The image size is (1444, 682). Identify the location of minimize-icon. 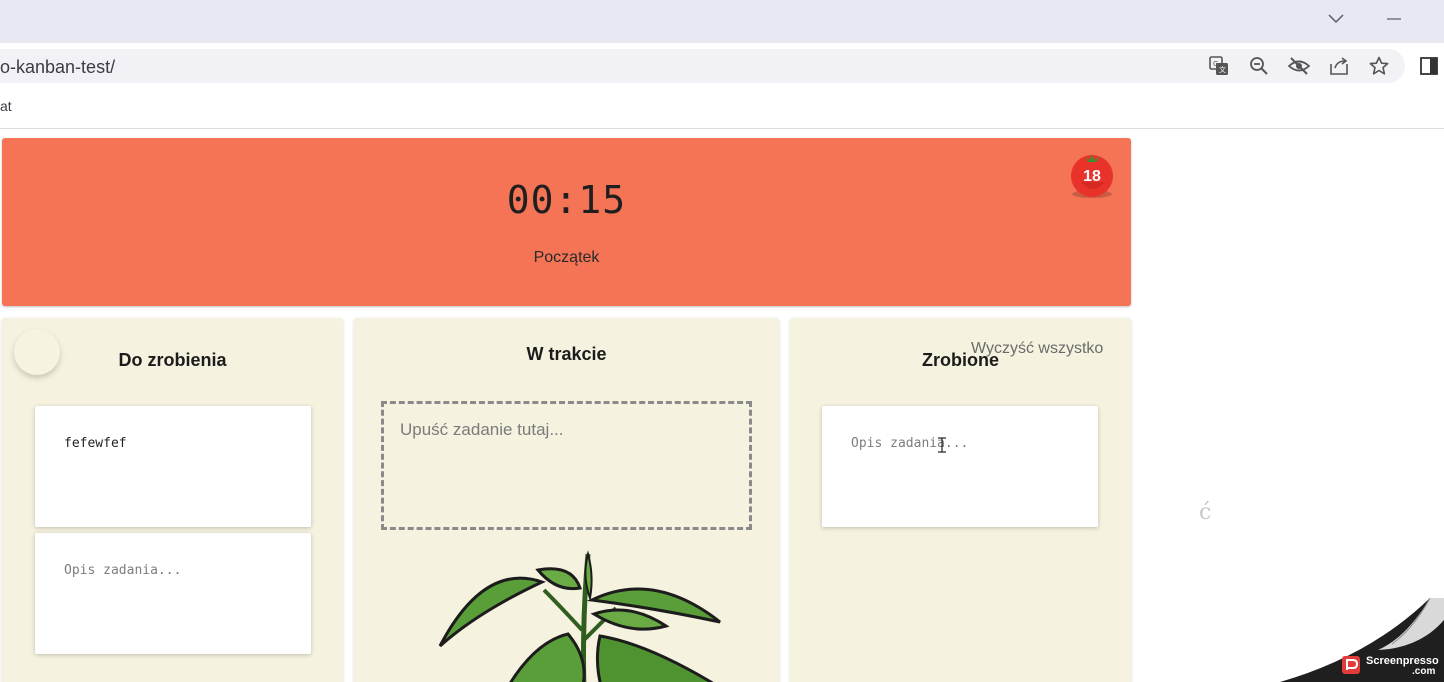
(1394, 19).